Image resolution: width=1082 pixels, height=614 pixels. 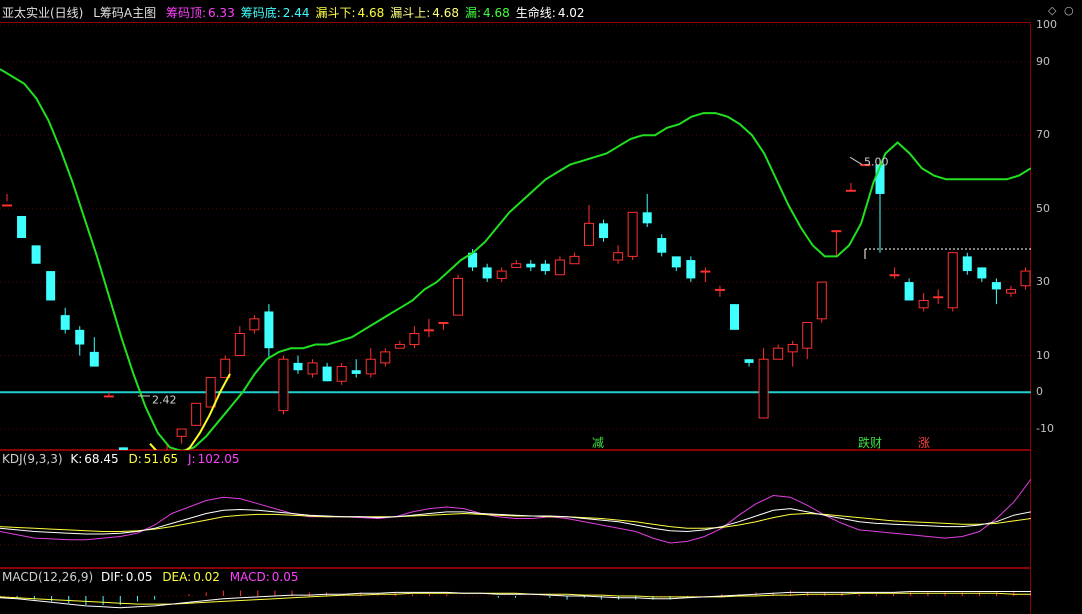 What do you see at coordinates (139, 577) in the screenshot?
I see `macd-dif-value: 0.05` at bounding box center [139, 577].